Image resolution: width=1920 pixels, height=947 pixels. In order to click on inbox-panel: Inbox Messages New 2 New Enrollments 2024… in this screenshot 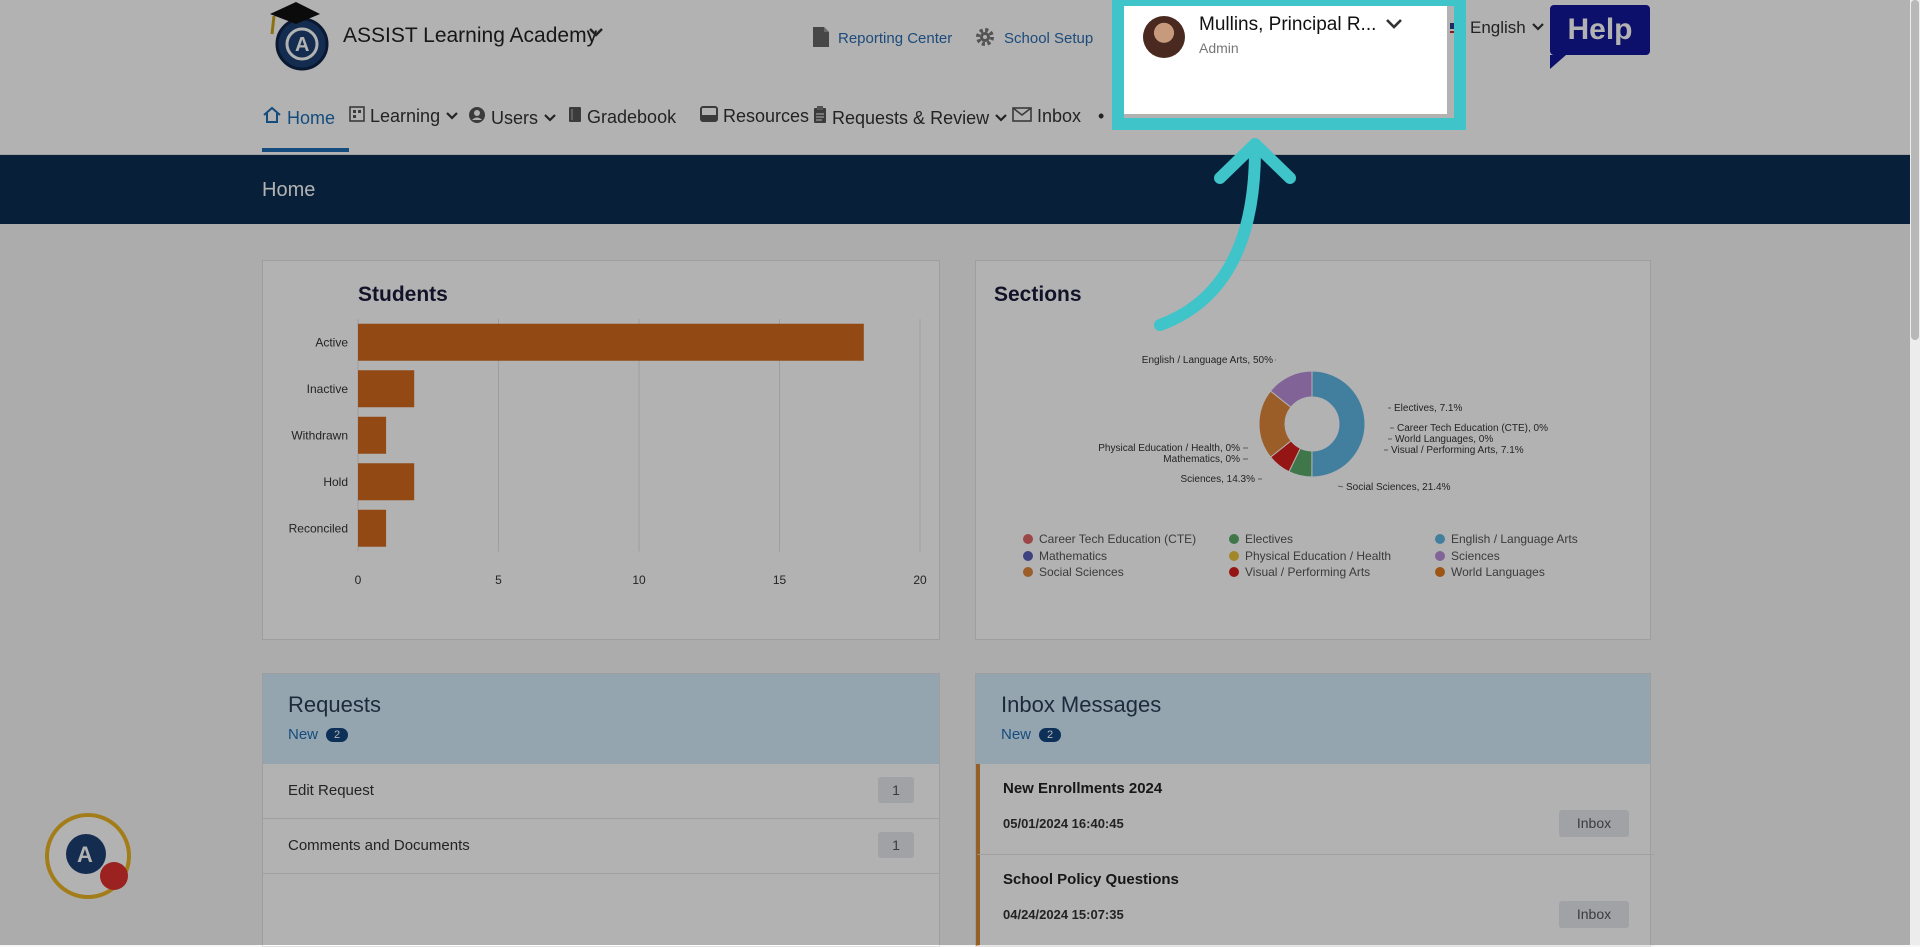, I will do `click(1314, 810)`.